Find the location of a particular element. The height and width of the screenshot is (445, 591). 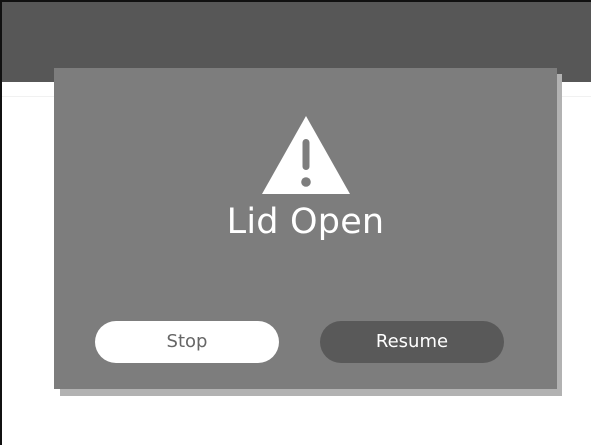

warning-icon is located at coordinates (306, 155).